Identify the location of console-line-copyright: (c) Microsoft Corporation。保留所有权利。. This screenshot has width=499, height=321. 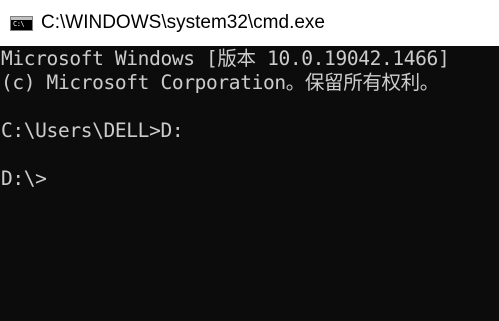
(220, 82).